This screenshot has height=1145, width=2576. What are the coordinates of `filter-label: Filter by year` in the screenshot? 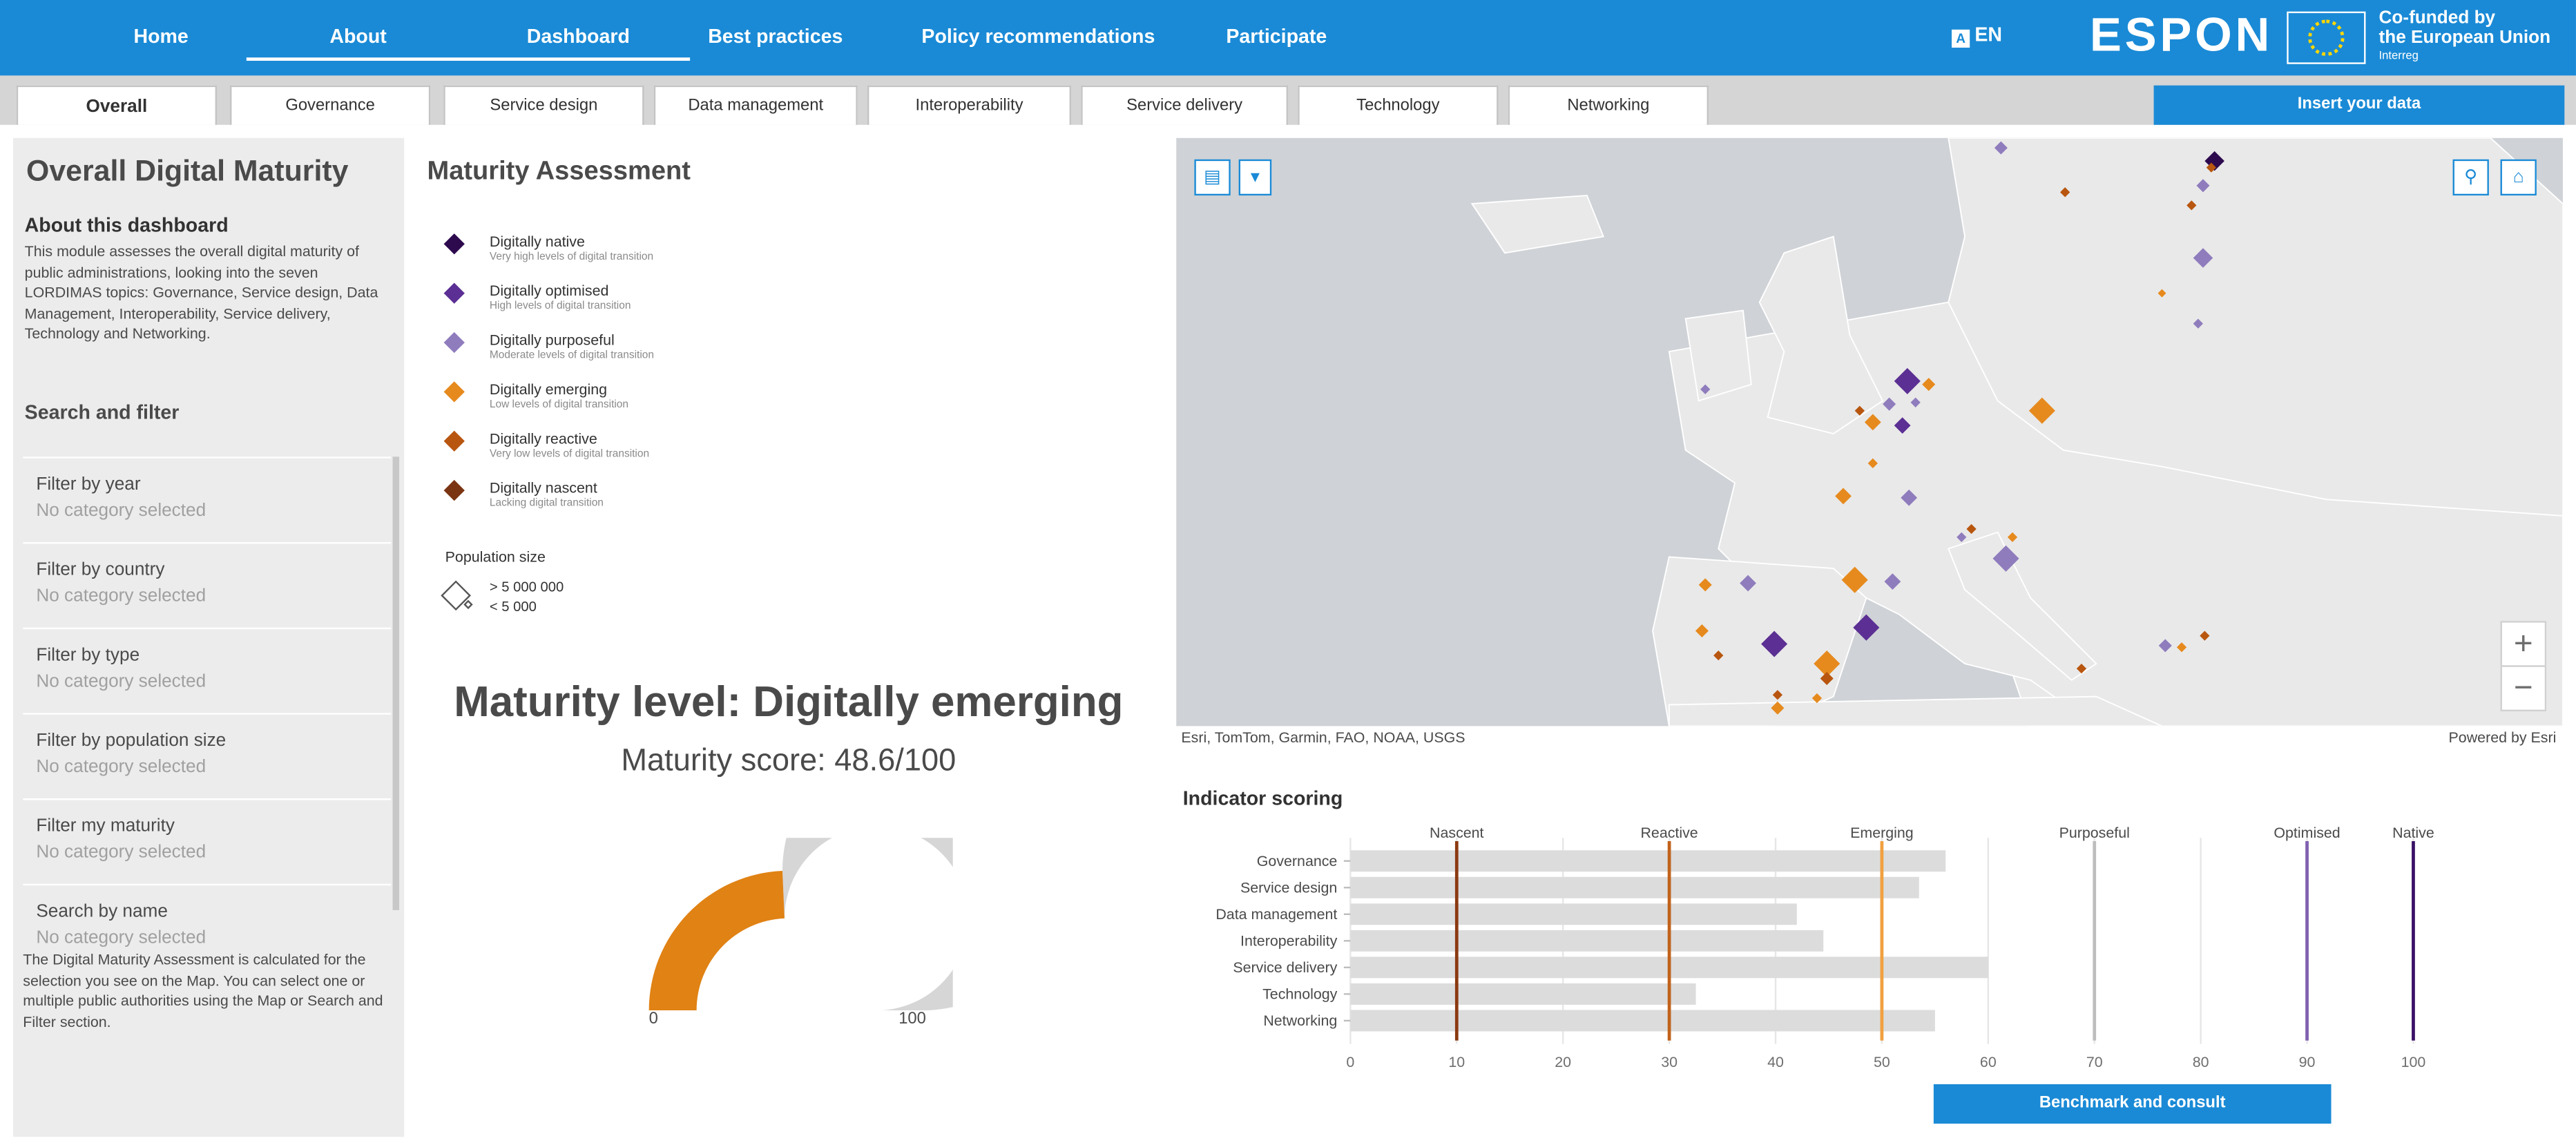 It's located at (88, 484).